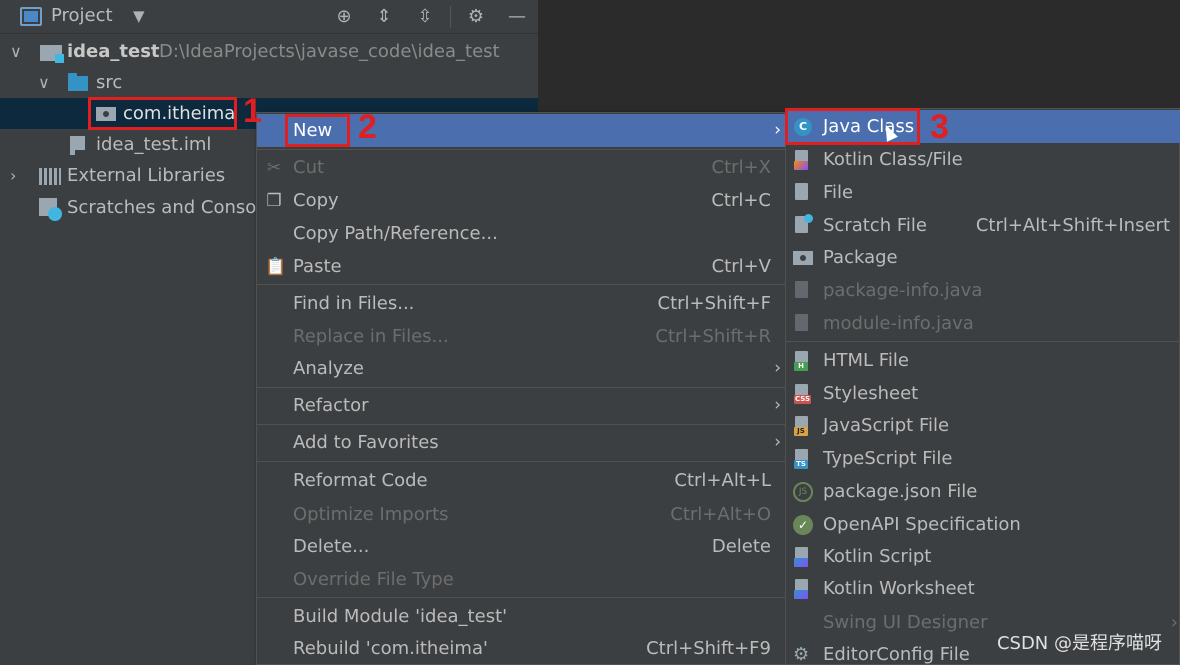  Describe the element at coordinates (983, 588) in the screenshot. I see `submenu-item-kotlin-worksheet: Kotlin Worksheet` at that location.